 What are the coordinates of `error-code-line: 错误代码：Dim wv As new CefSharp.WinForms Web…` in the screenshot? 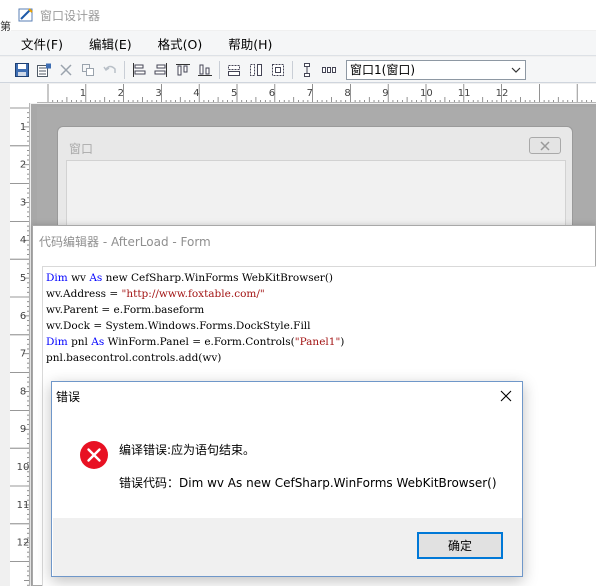 It's located at (308, 483).